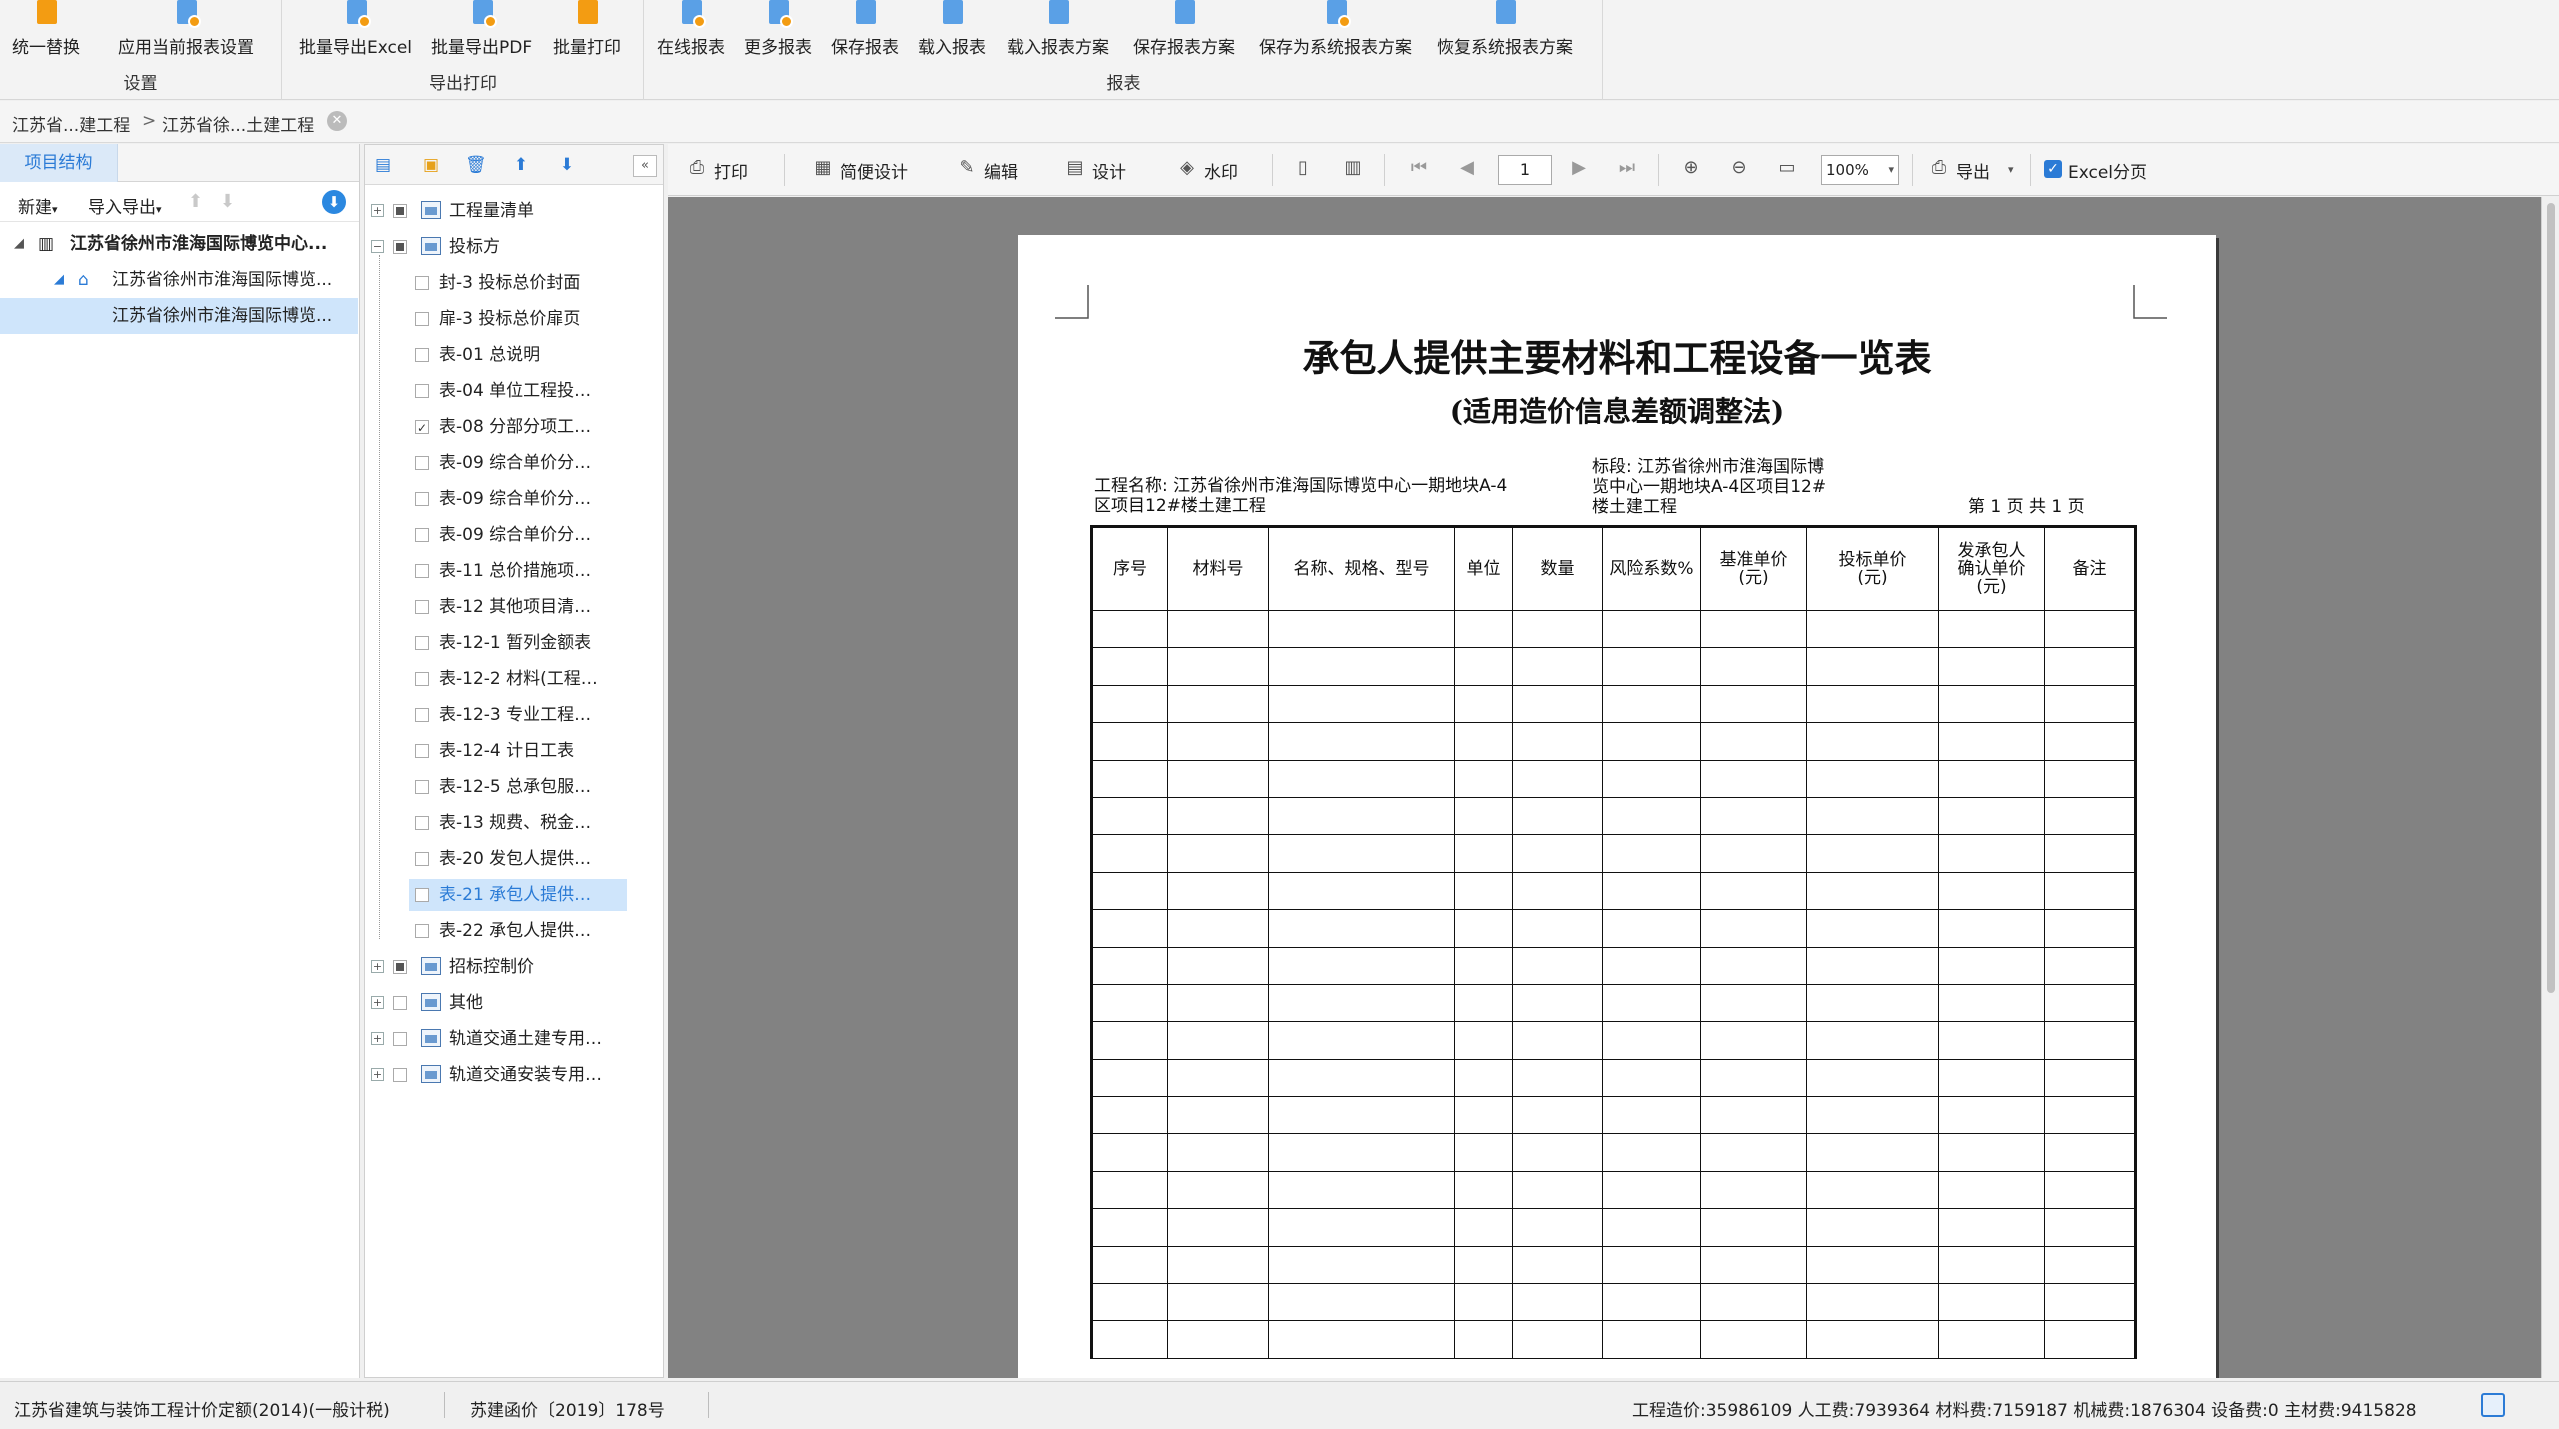  I want to click on prev-page-icon: ◀, so click(1467, 168).